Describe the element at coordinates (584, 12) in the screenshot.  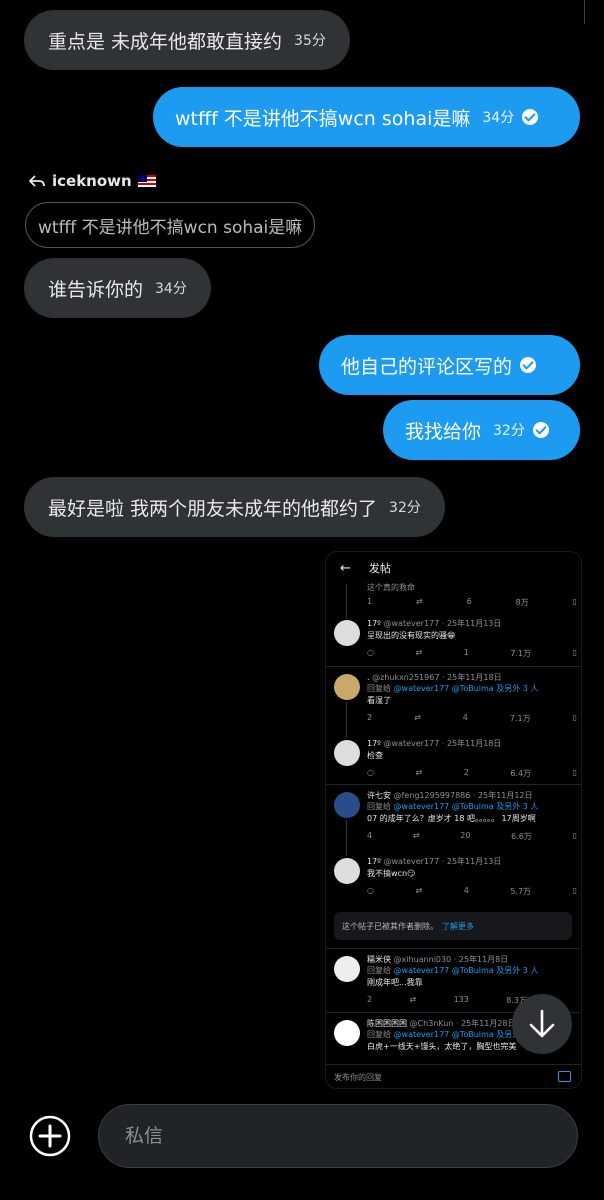
I see `top-divider` at that location.